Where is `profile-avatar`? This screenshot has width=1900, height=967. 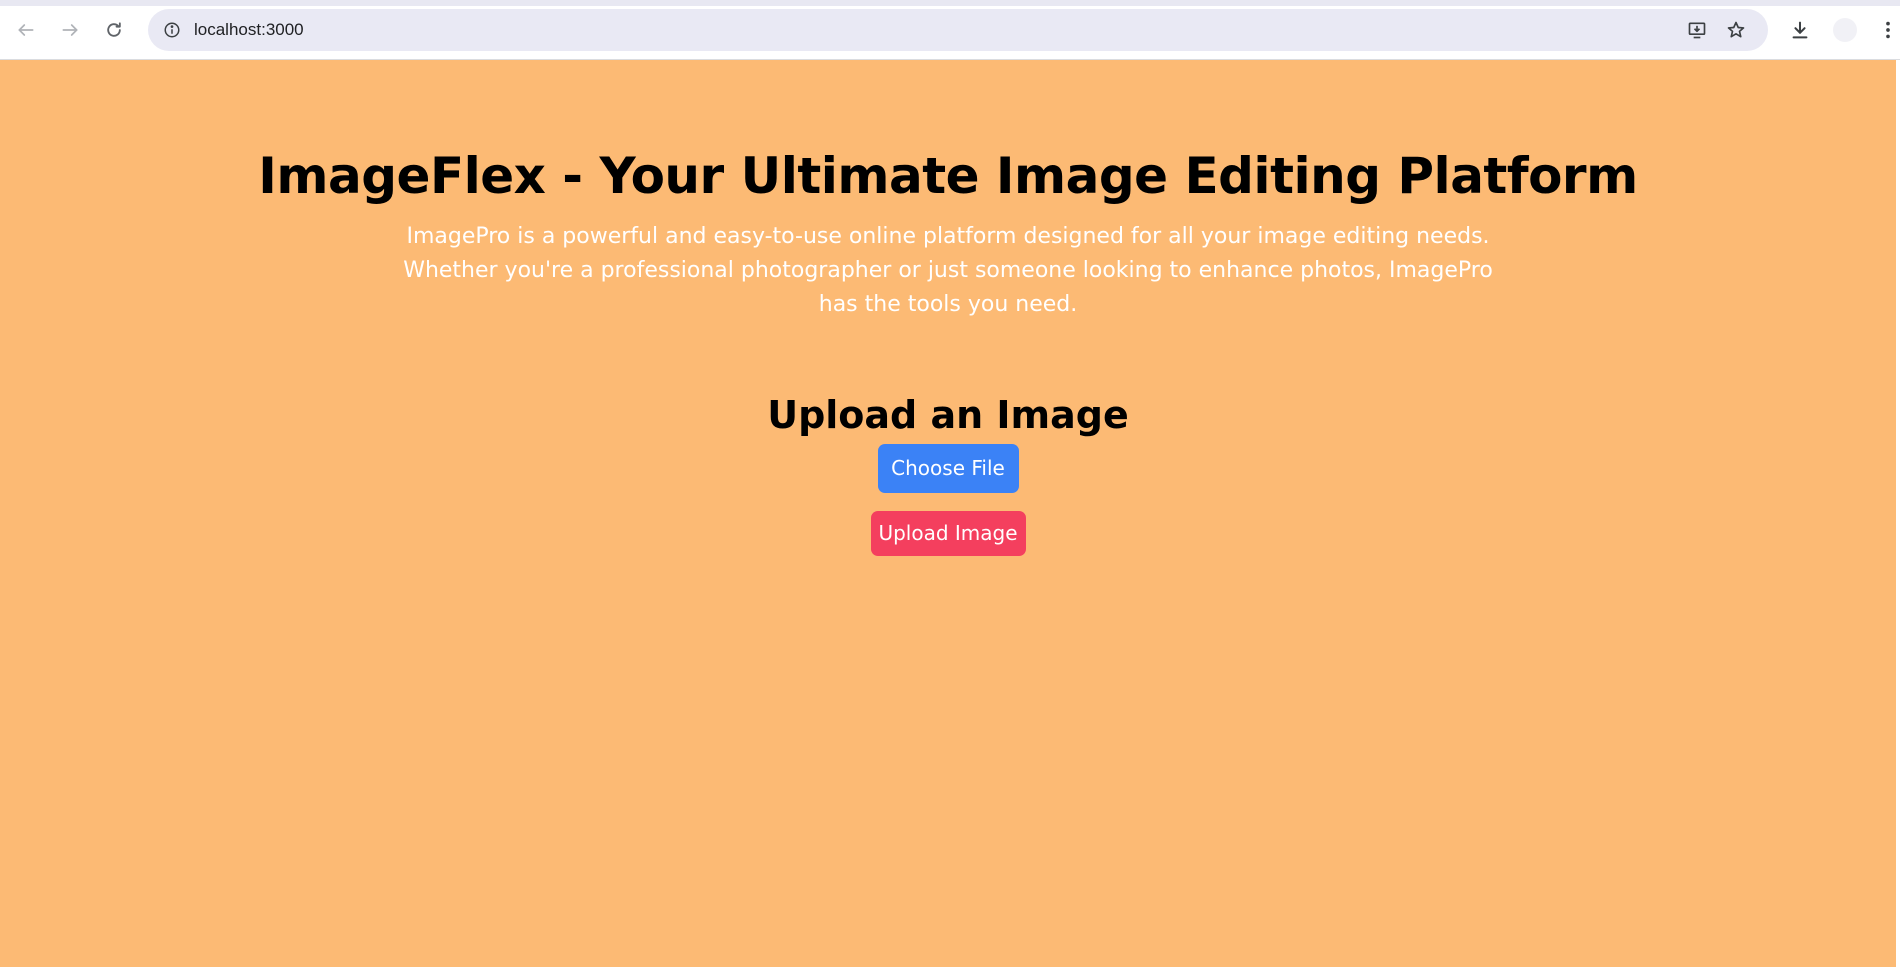
profile-avatar is located at coordinates (1845, 30).